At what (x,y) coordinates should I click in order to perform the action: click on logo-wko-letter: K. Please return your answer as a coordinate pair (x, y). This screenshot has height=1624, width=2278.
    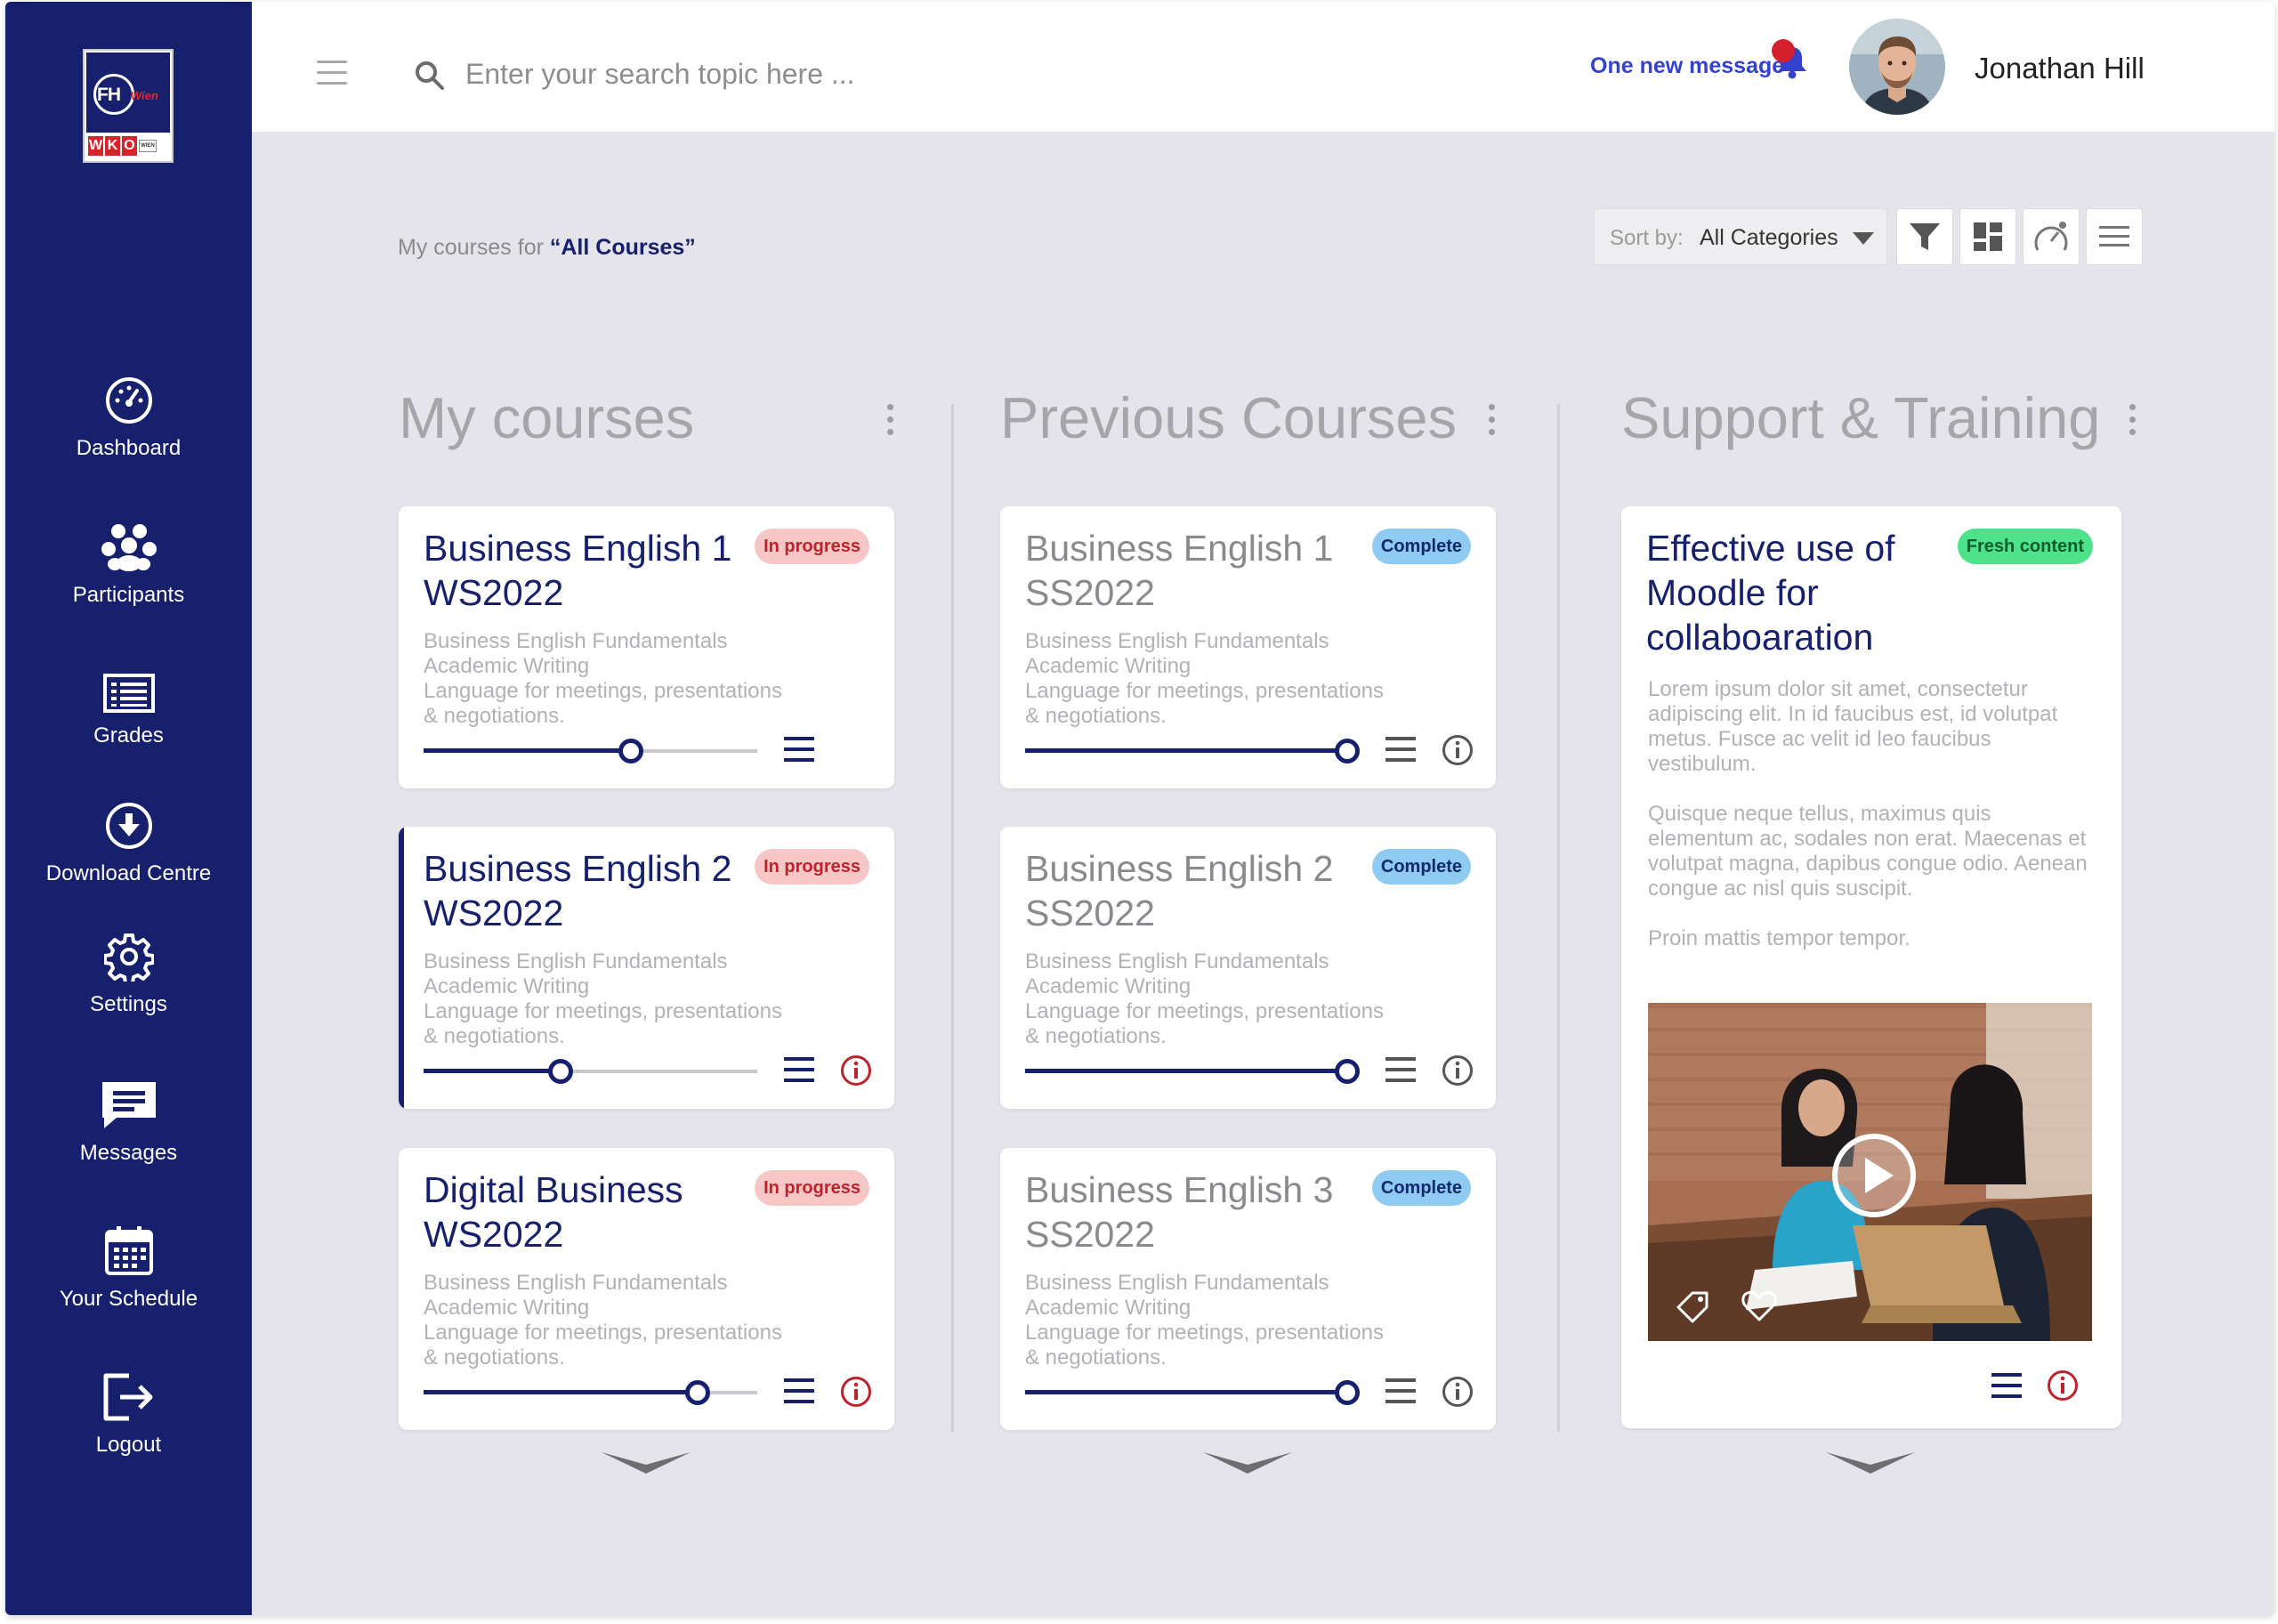
    Looking at the image, I should click on (112, 146).